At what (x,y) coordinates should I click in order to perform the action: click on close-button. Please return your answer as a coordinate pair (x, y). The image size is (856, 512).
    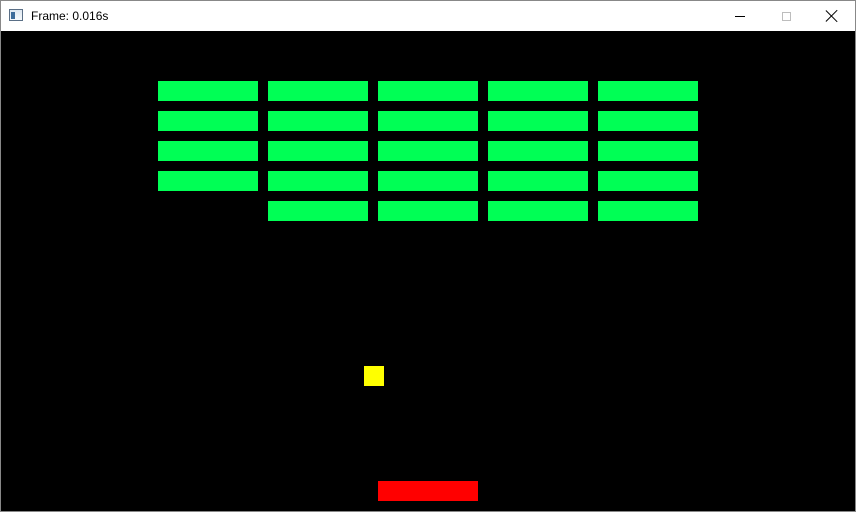
    Looking at the image, I should click on (832, 16).